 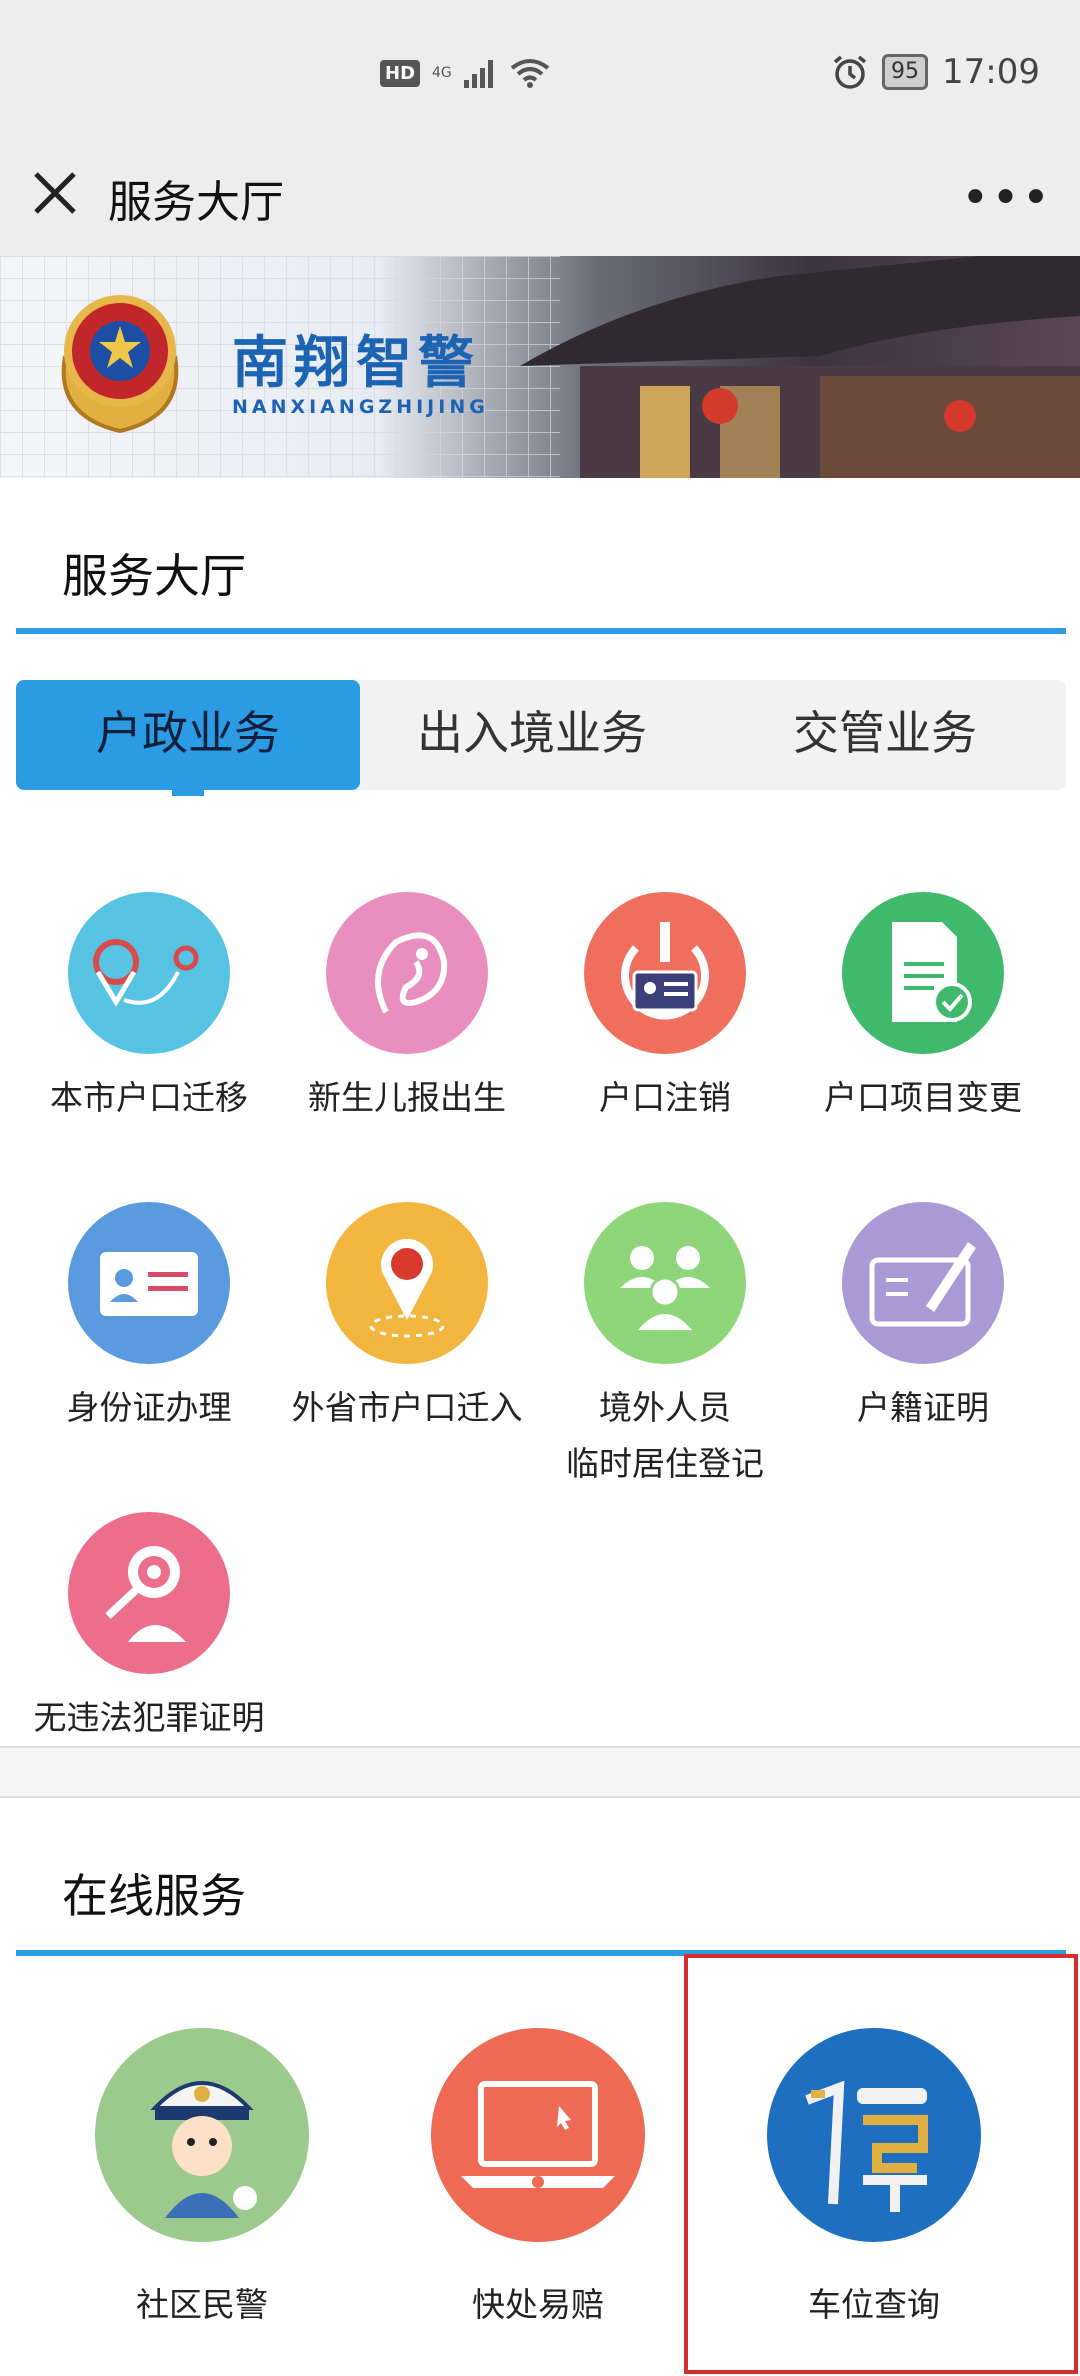 What do you see at coordinates (538, 2135) in the screenshot?
I see `laptop-icon` at bounding box center [538, 2135].